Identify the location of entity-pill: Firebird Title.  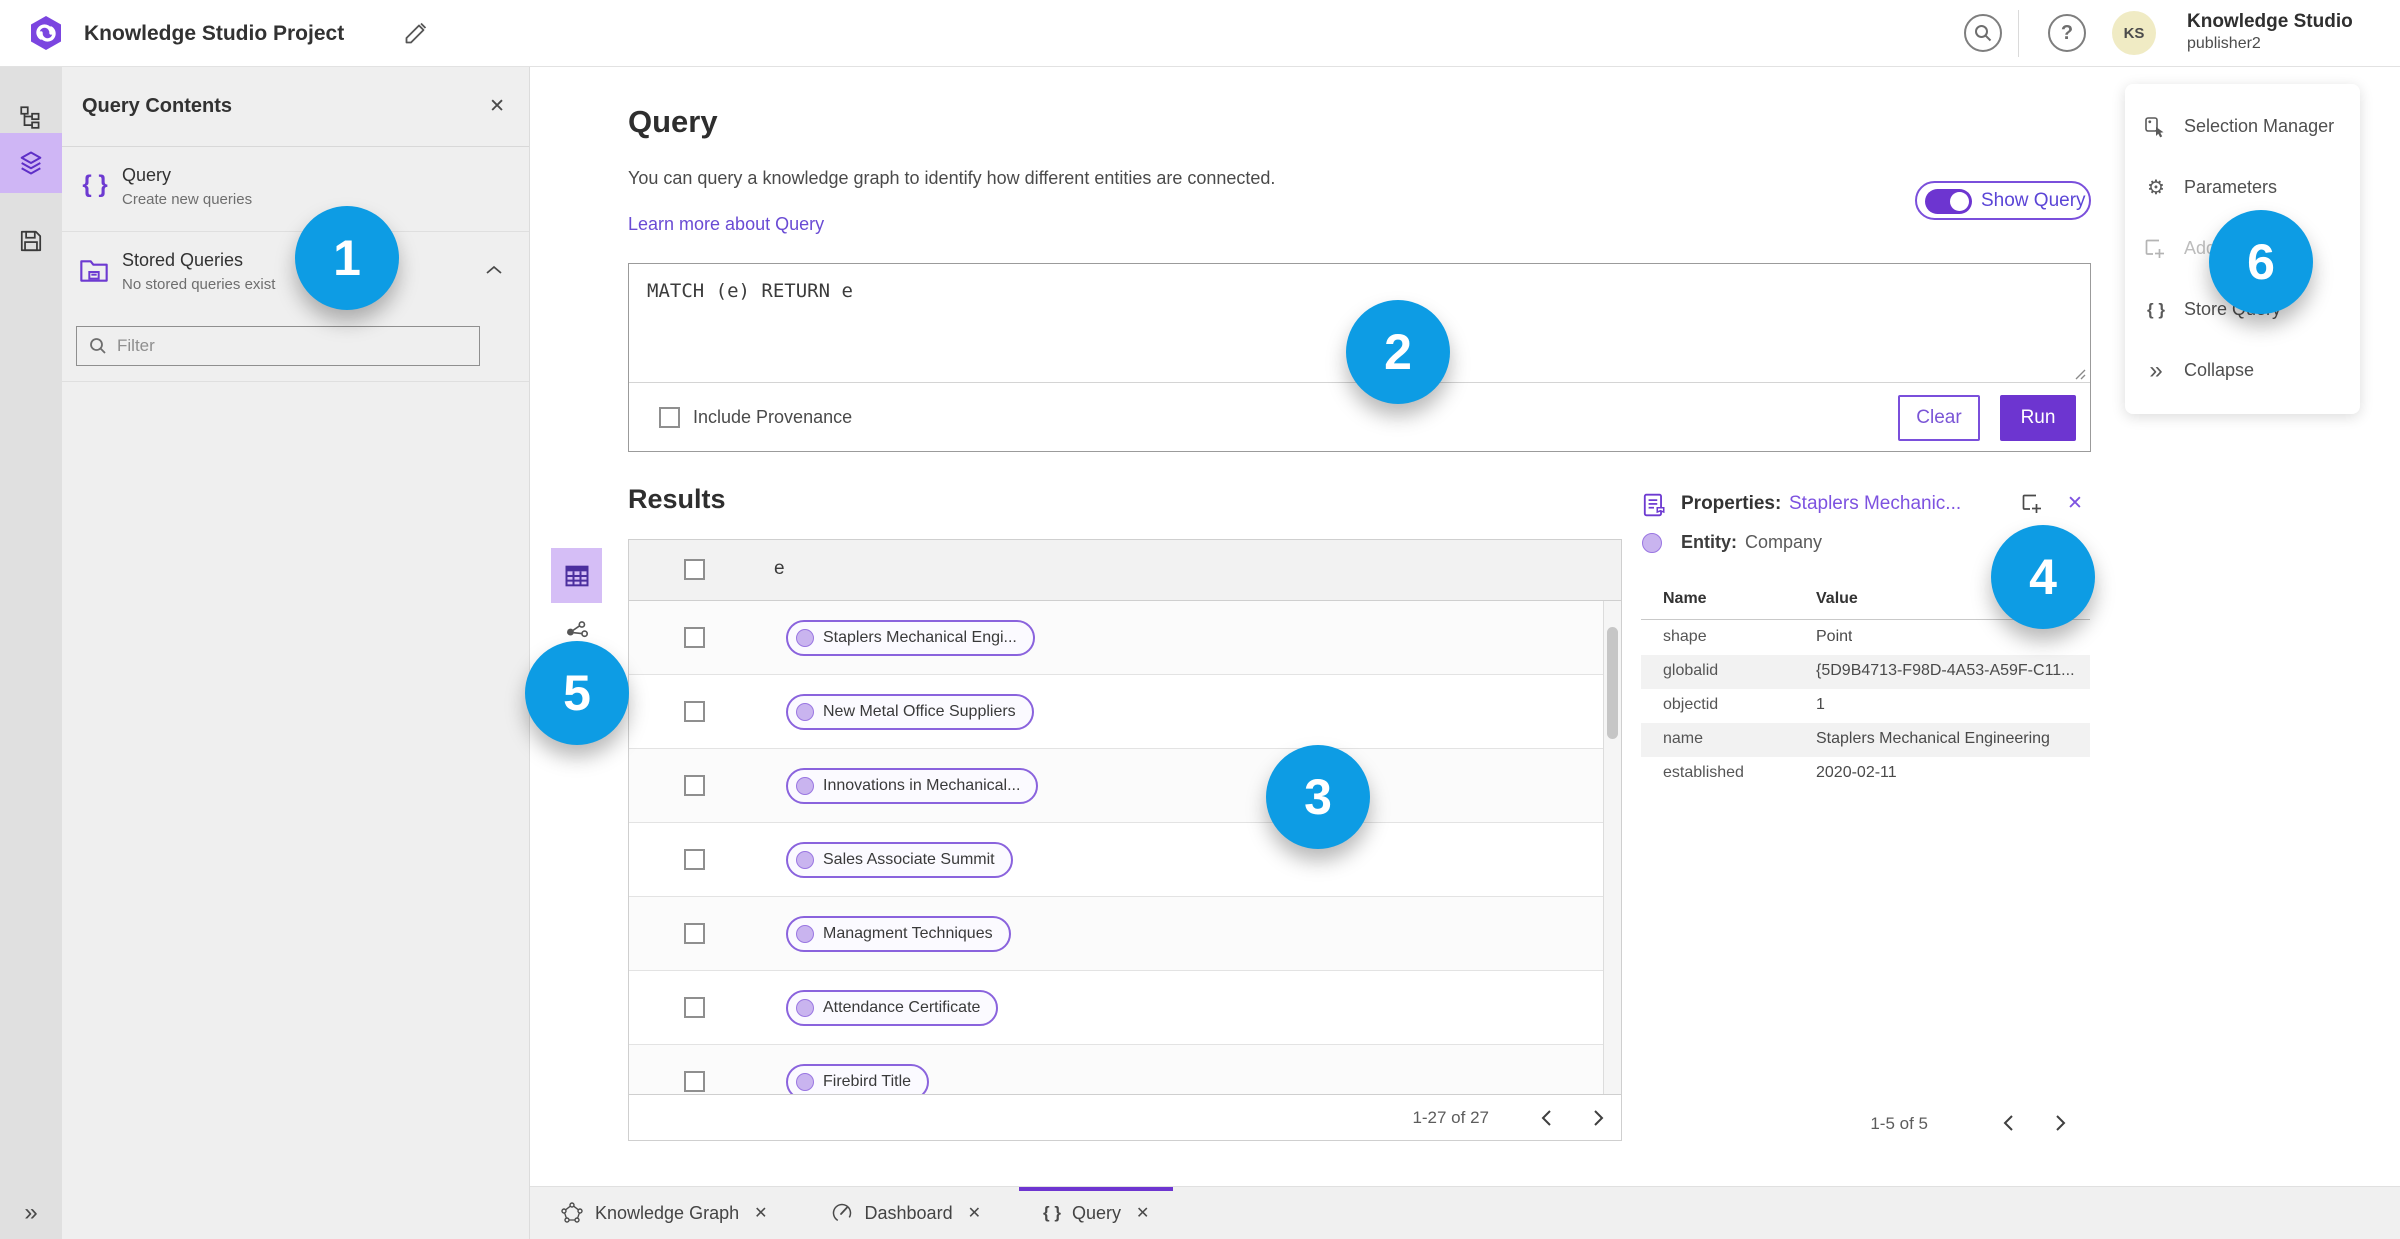
(858, 1080).